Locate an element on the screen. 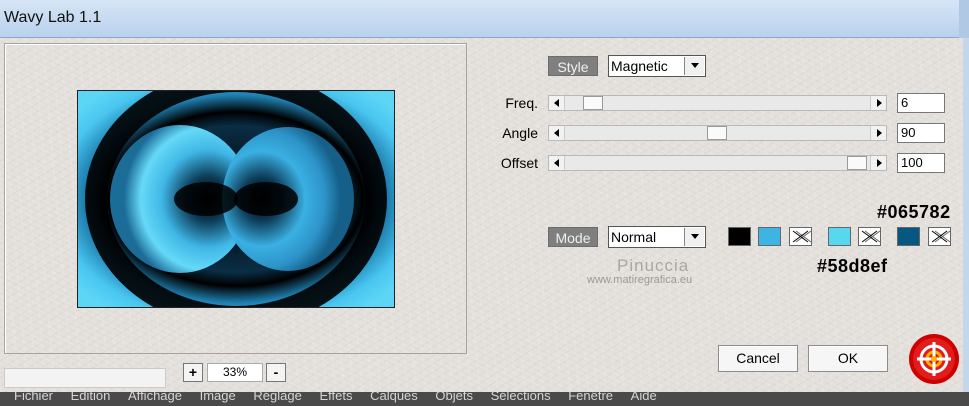 The image size is (969, 406). angle-input: 90 is located at coordinates (921, 133).